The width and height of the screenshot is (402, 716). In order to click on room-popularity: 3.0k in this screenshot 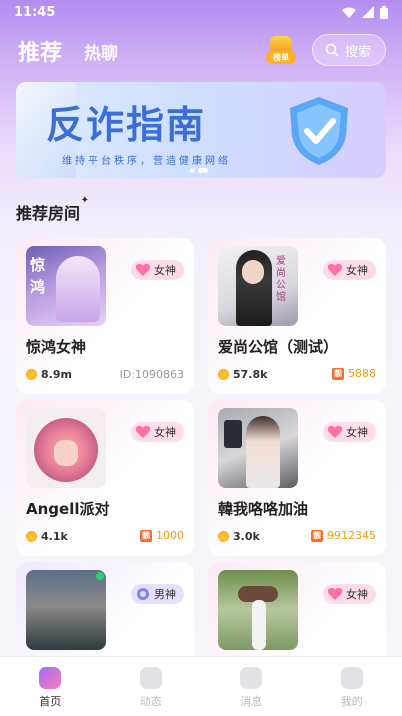, I will do `click(239, 536)`.